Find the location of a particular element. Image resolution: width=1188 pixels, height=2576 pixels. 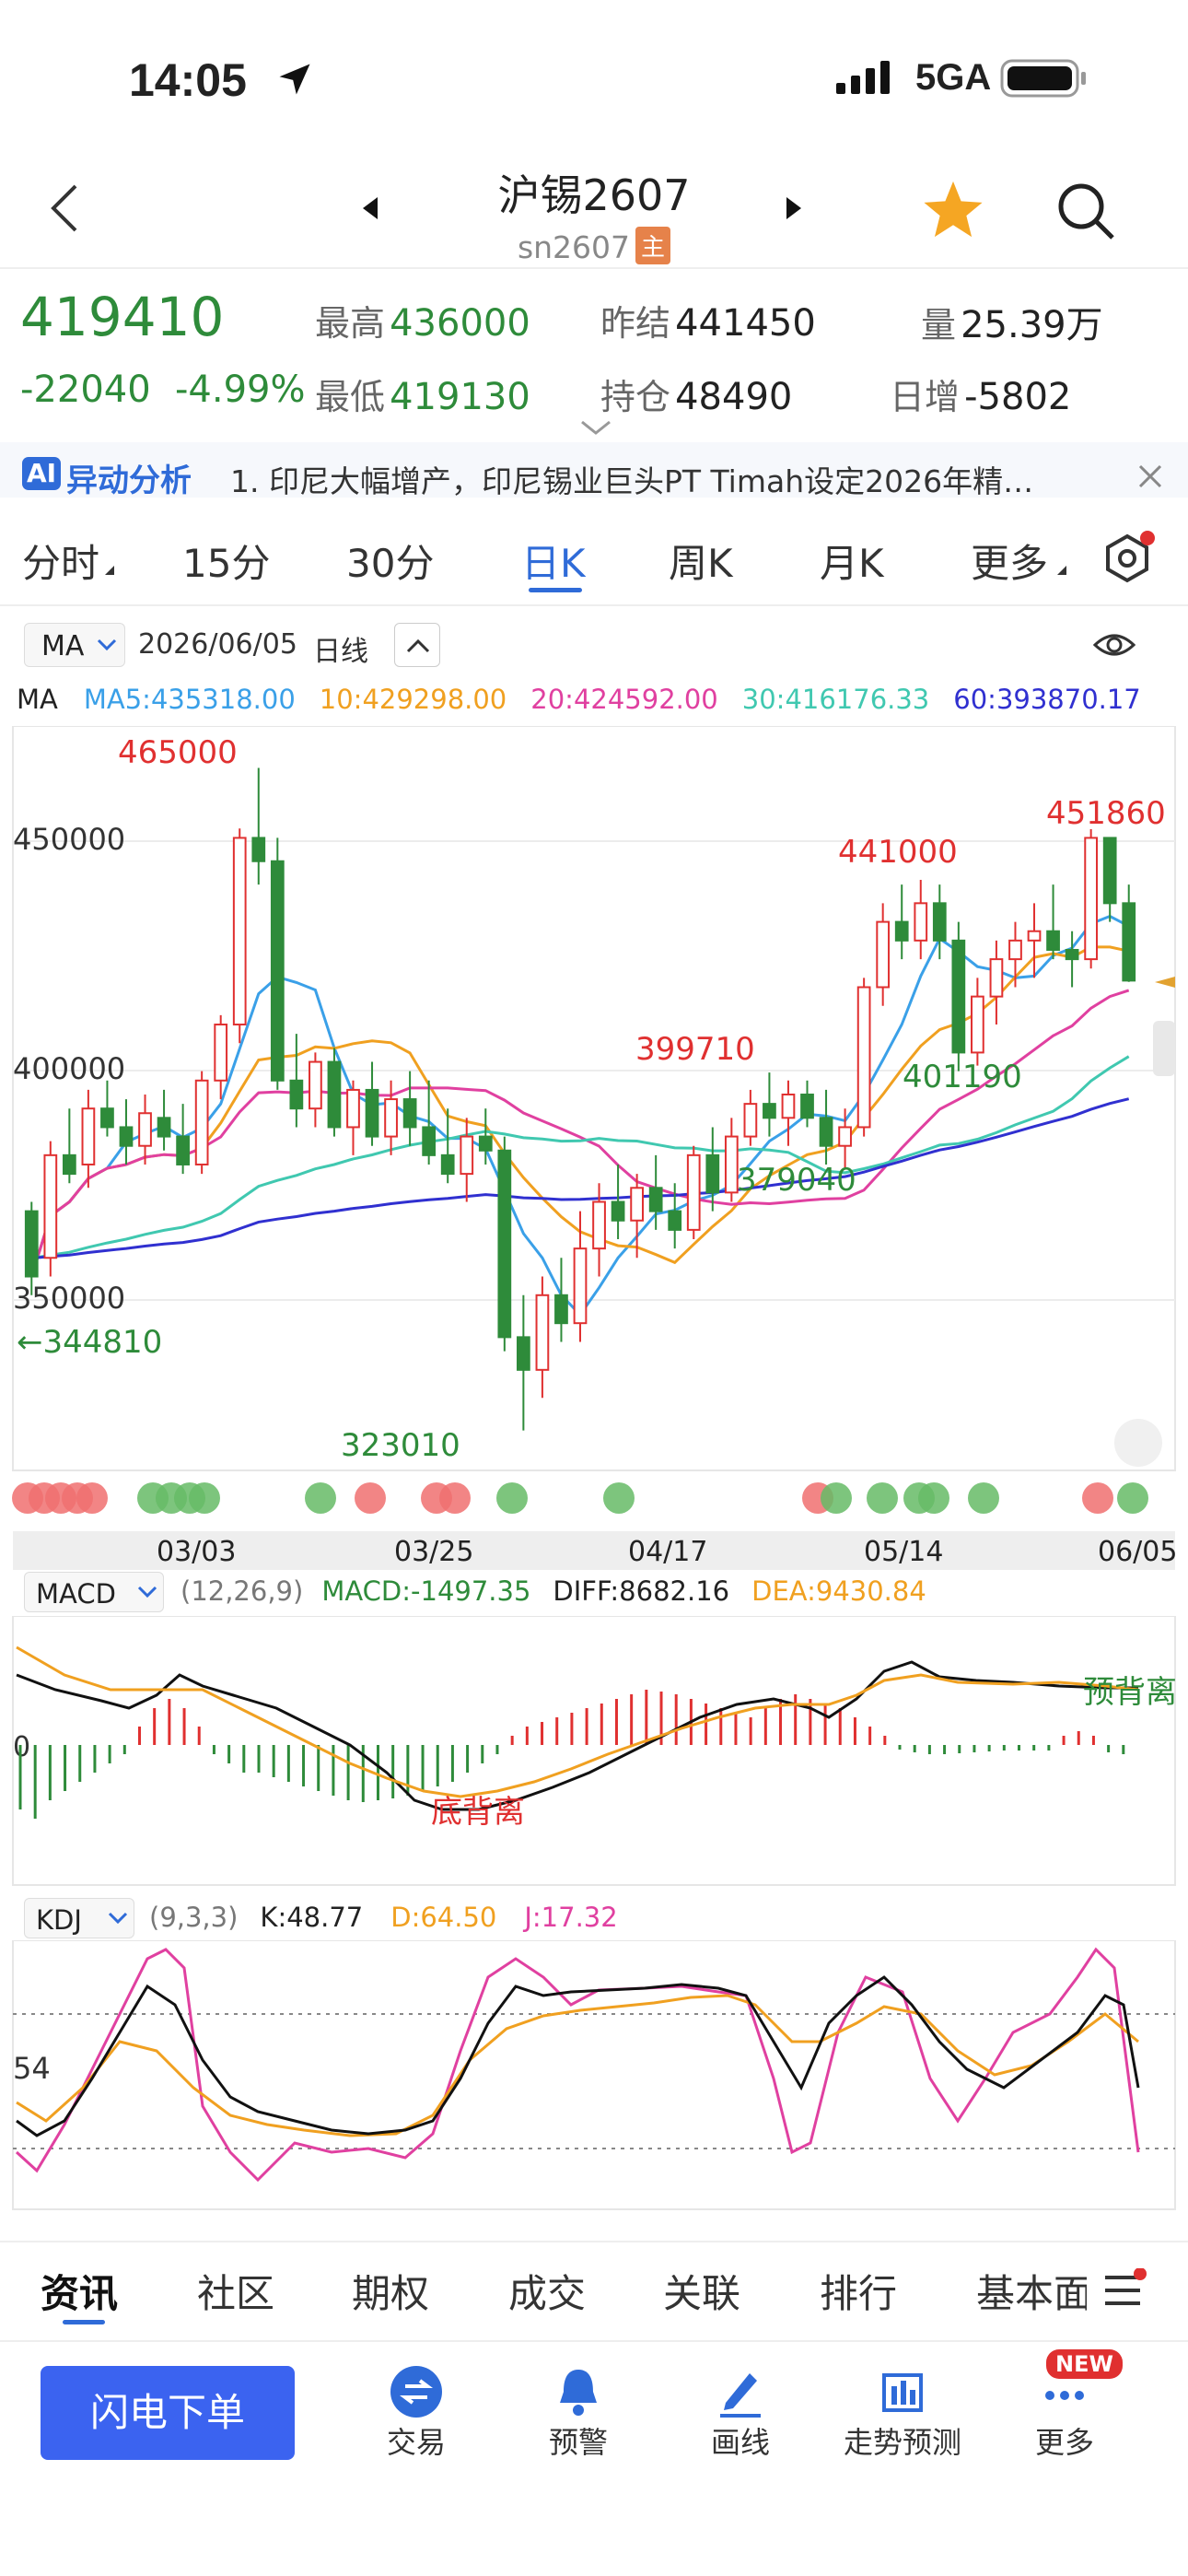

forecast-icon is located at coordinates (903, 2392).